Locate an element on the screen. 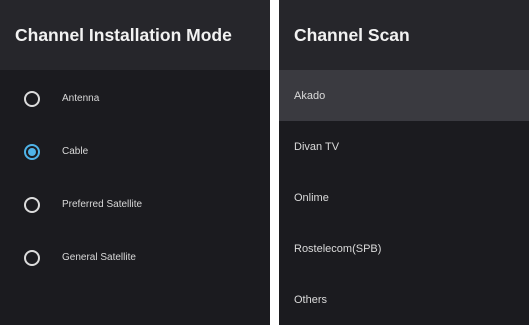 This screenshot has width=529, height=325. panel-header: Channel Installation Mode is located at coordinates (135, 35).